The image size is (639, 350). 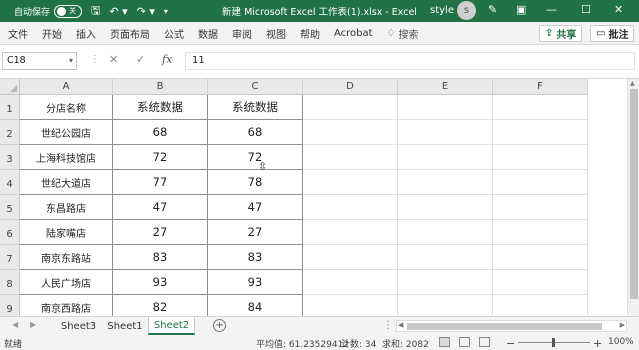 What do you see at coordinates (445, 305) in the screenshot?
I see `cell-e9` at bounding box center [445, 305].